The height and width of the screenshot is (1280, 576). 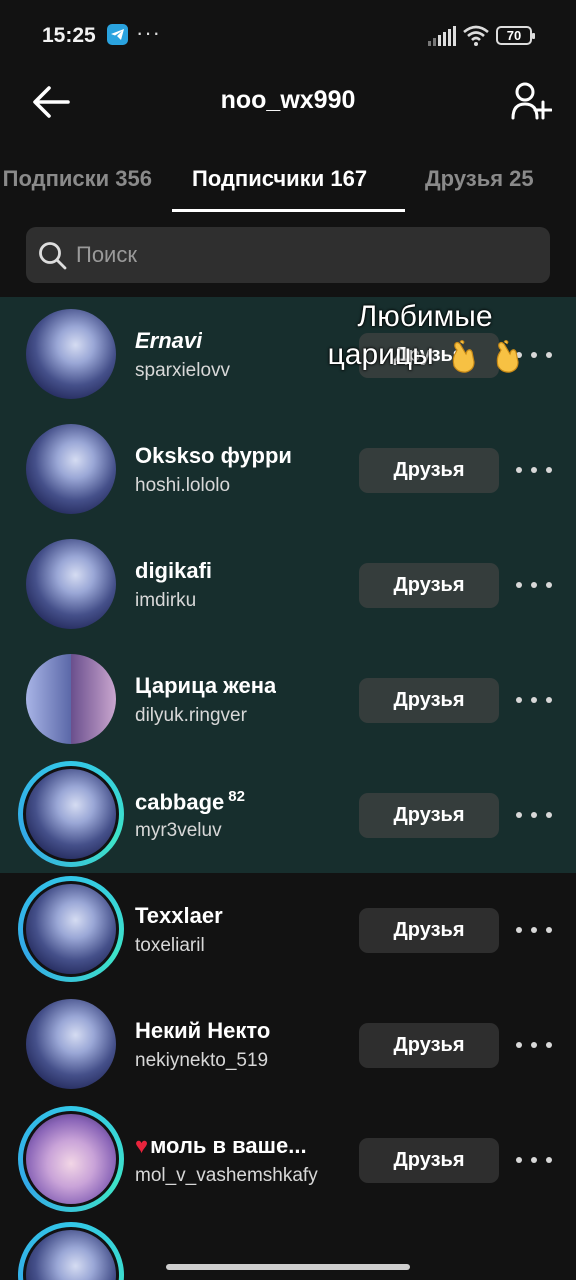 I want to click on telegram-icon, so click(x=117, y=34).